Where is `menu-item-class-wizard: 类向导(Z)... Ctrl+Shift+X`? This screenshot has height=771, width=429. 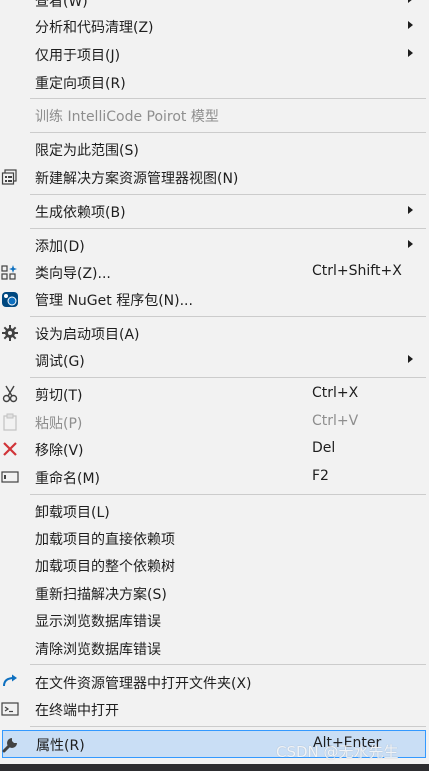 menu-item-class-wizard: 类向导(Z)... Ctrl+Shift+X is located at coordinates (213, 272).